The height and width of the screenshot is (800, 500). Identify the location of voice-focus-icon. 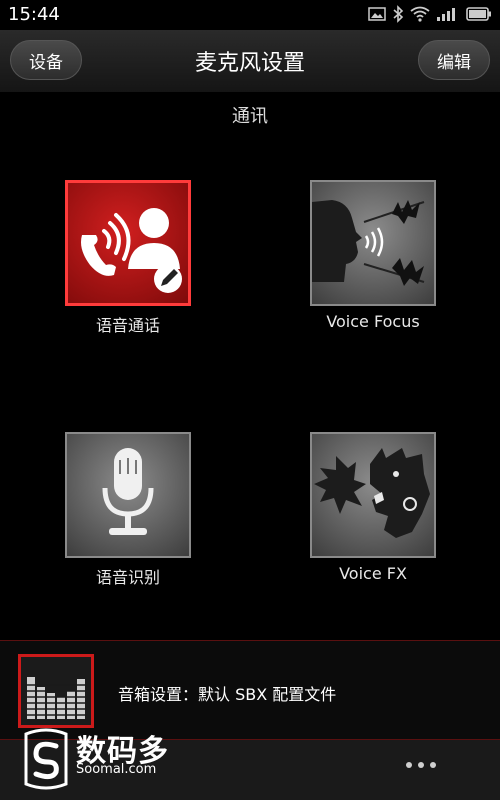
(368, 243).